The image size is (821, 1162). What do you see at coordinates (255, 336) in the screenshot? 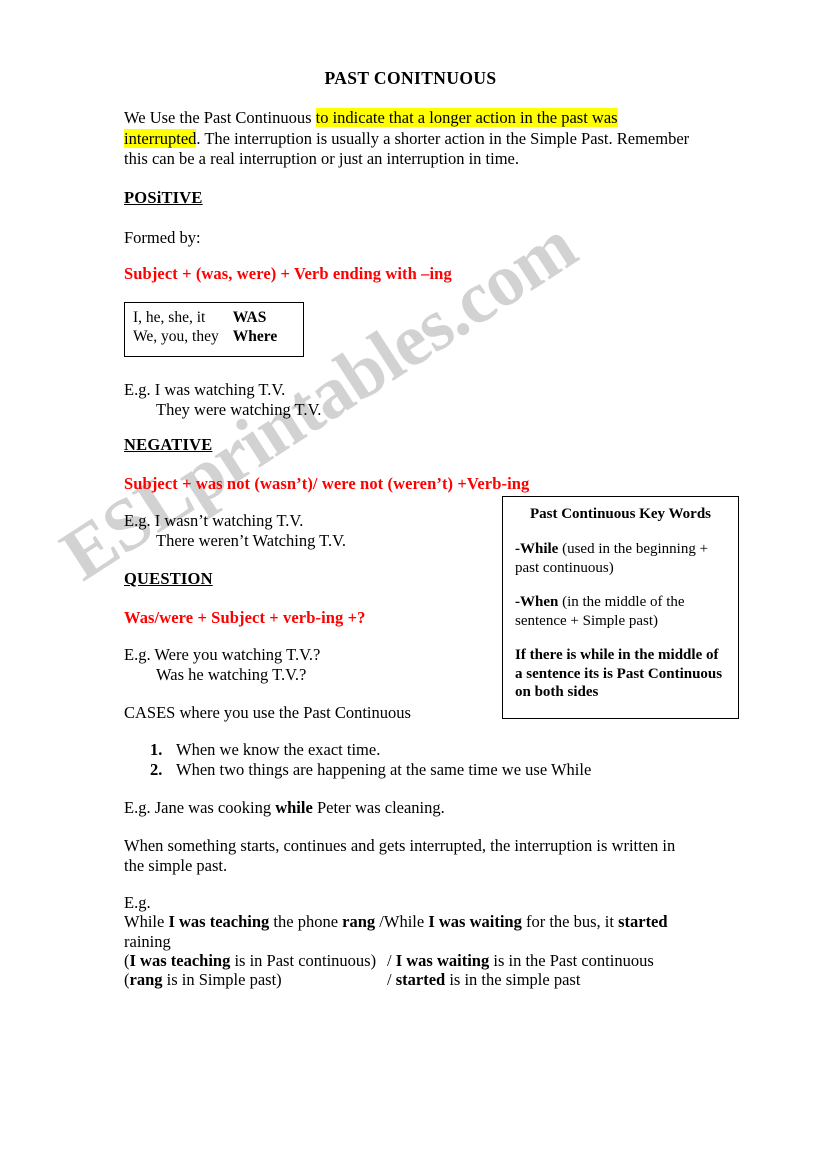
I see `auxiliary-were: Where` at bounding box center [255, 336].